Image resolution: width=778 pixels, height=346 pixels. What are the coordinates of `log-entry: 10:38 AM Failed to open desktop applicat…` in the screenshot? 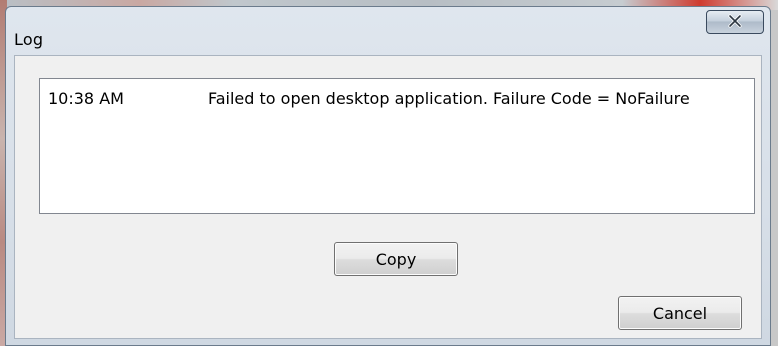 It's located at (398, 100).